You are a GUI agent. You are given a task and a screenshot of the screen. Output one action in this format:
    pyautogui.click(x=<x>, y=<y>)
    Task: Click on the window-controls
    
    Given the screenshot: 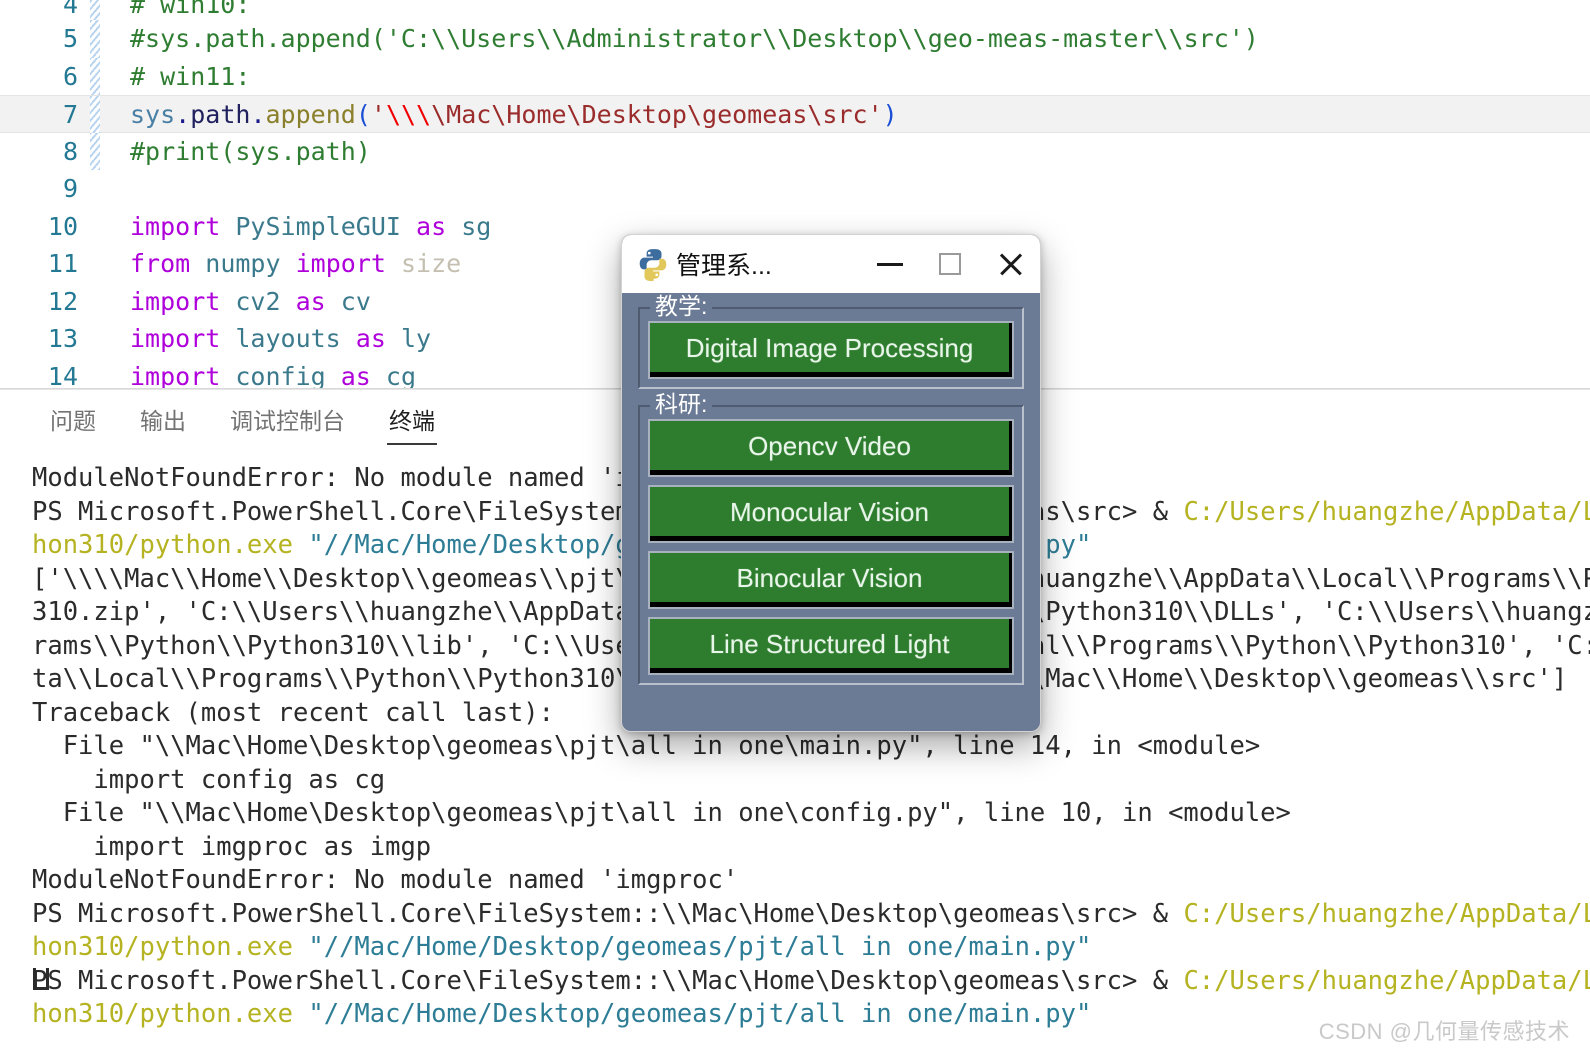 What is the action you would take?
    pyautogui.click(x=950, y=264)
    